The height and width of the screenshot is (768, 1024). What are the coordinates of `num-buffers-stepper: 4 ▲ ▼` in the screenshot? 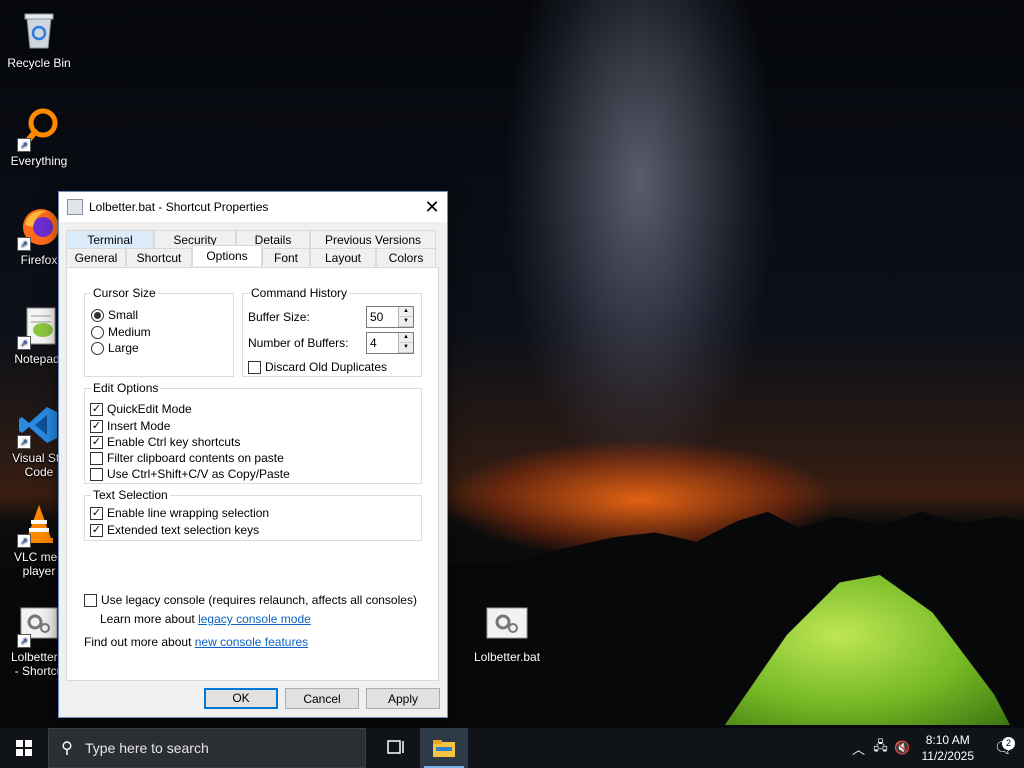 It's located at (390, 343).